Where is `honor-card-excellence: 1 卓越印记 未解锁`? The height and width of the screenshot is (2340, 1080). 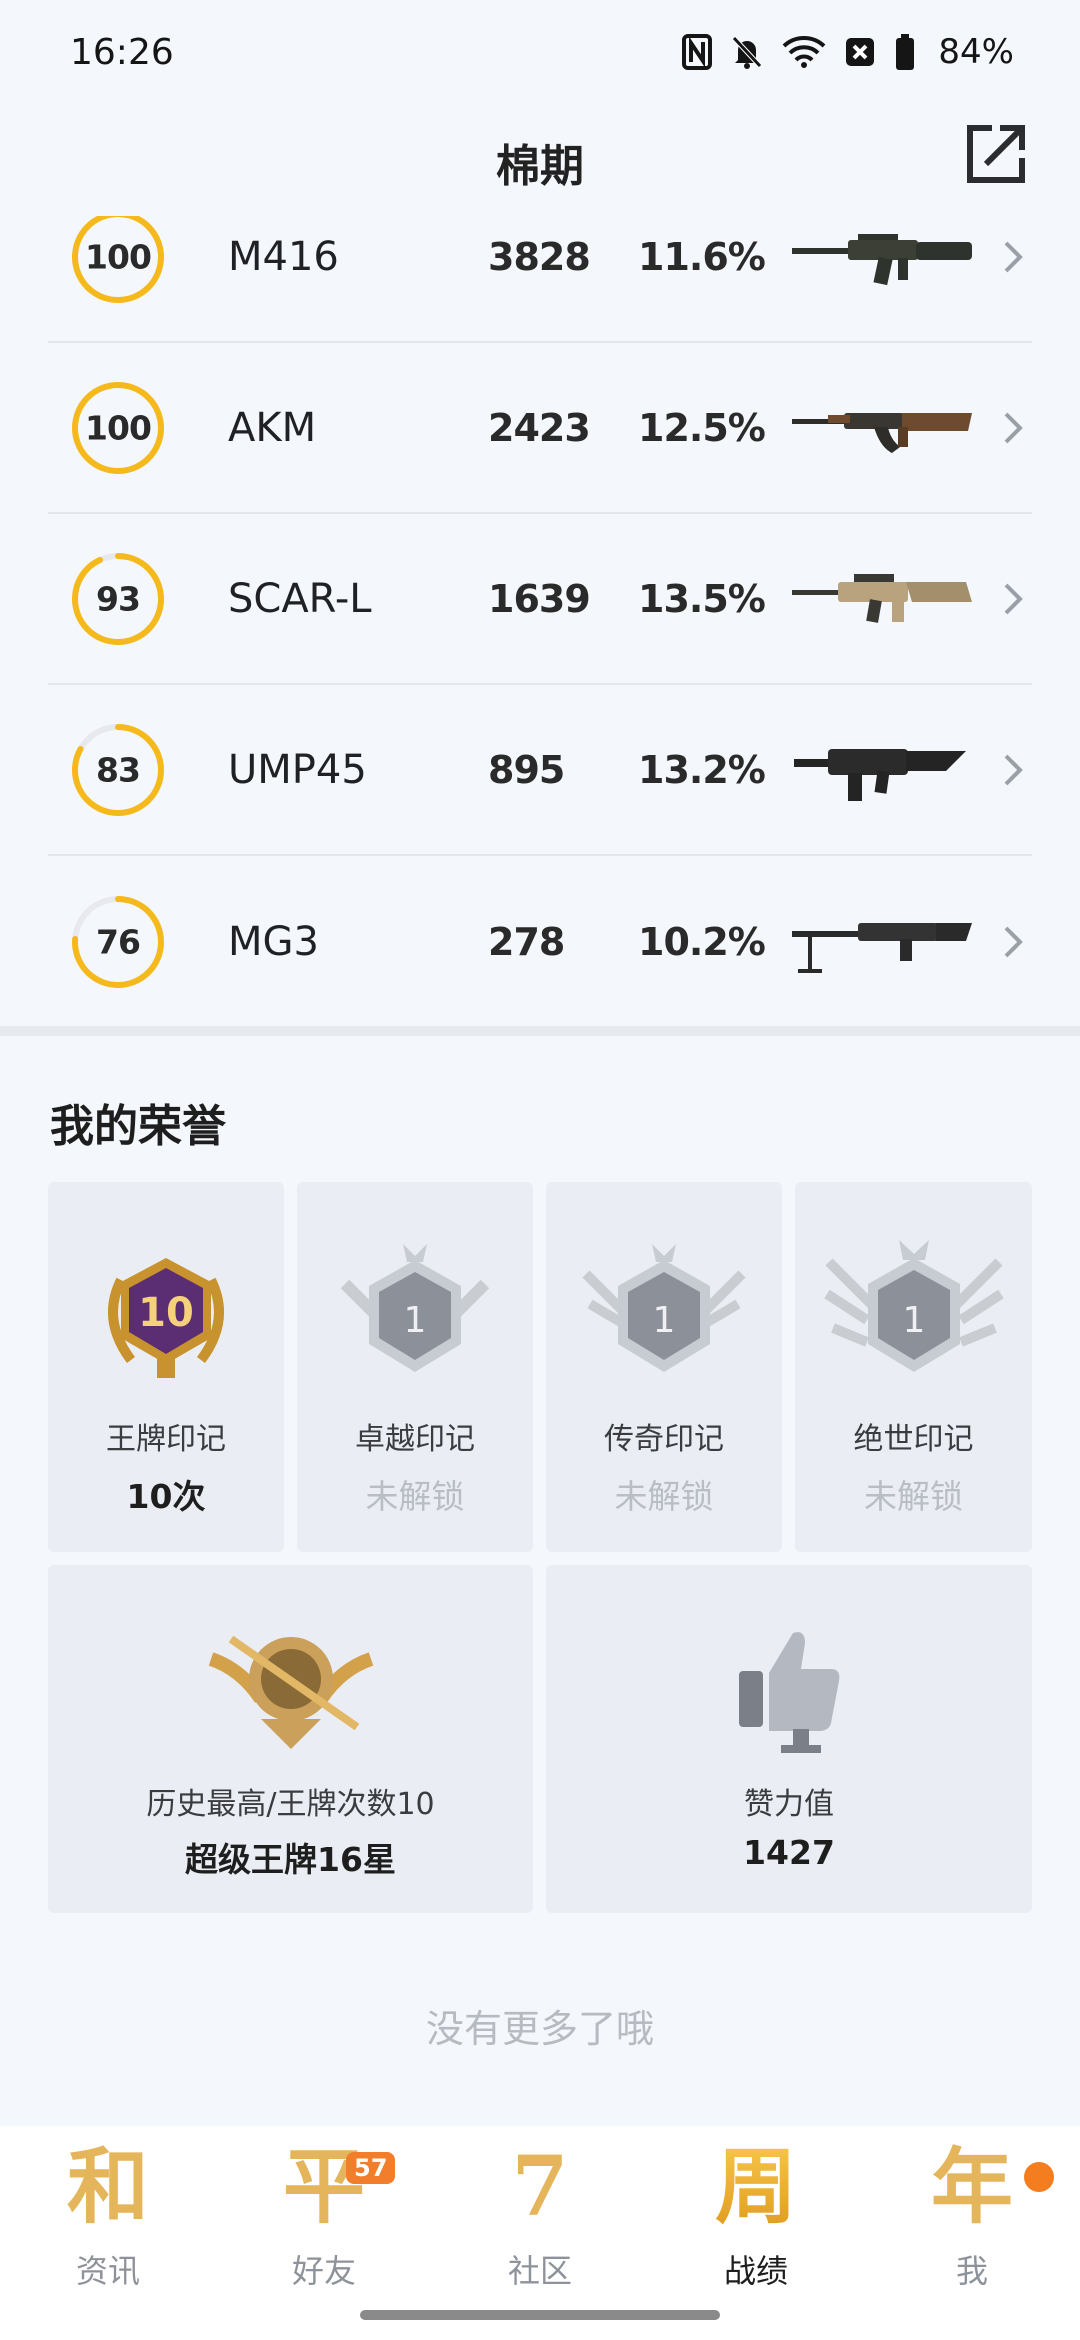
honor-card-excellence: 1 卓越印记 未解锁 is located at coordinates (415, 1367).